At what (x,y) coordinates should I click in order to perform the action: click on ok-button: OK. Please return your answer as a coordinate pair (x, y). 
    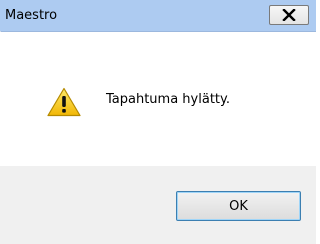
    Looking at the image, I should click on (238, 206).